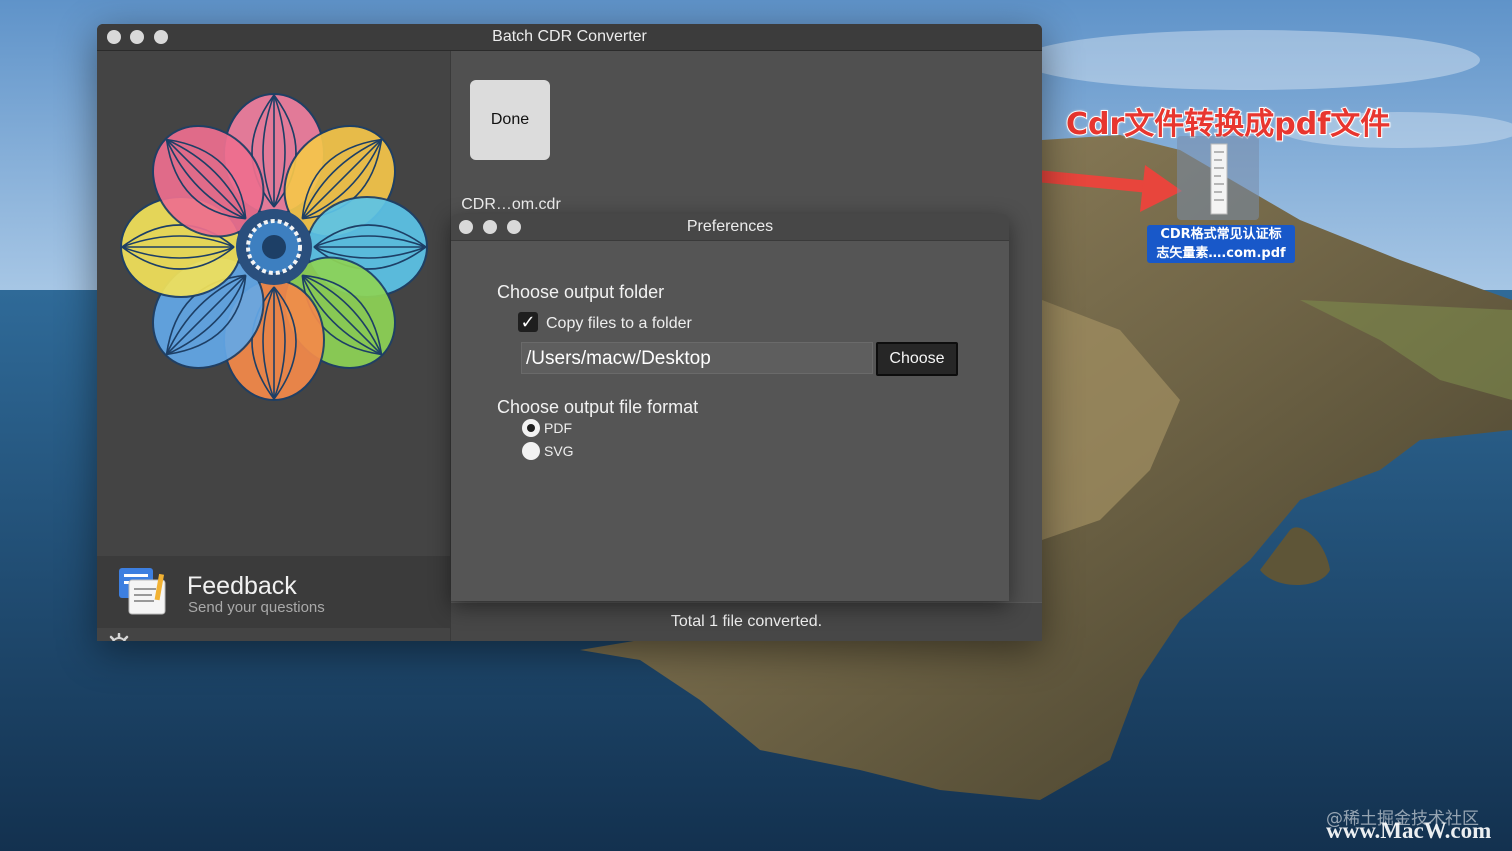  I want to click on logo-area, so click(273, 303).